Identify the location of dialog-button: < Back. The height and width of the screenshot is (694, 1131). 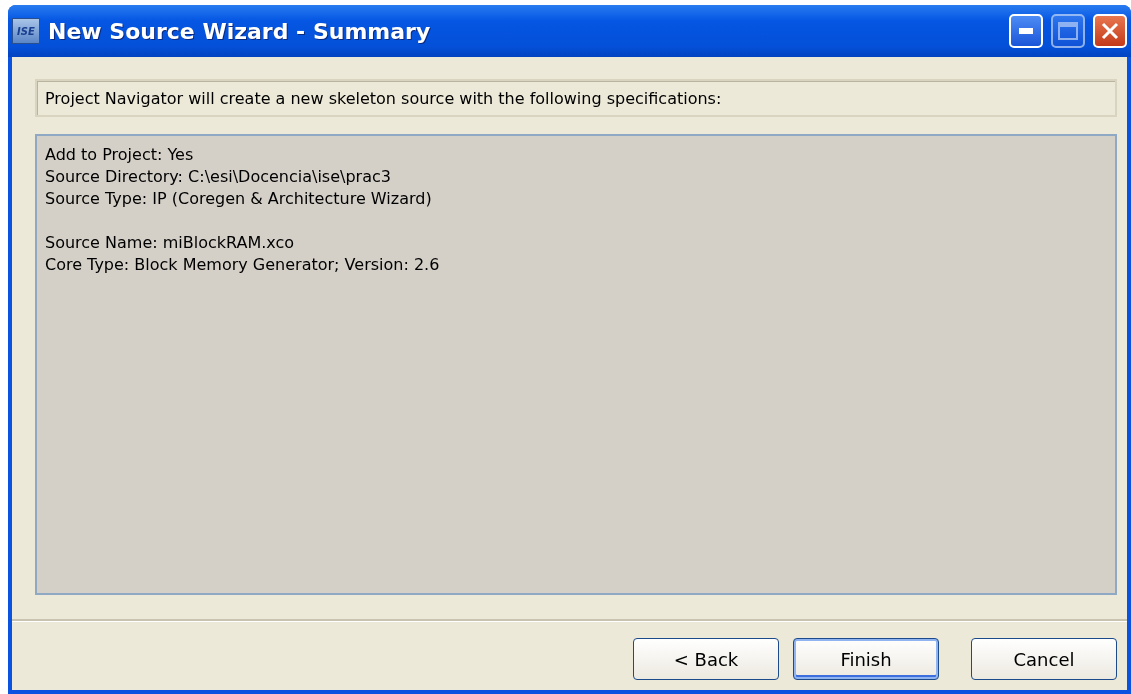
(706, 659).